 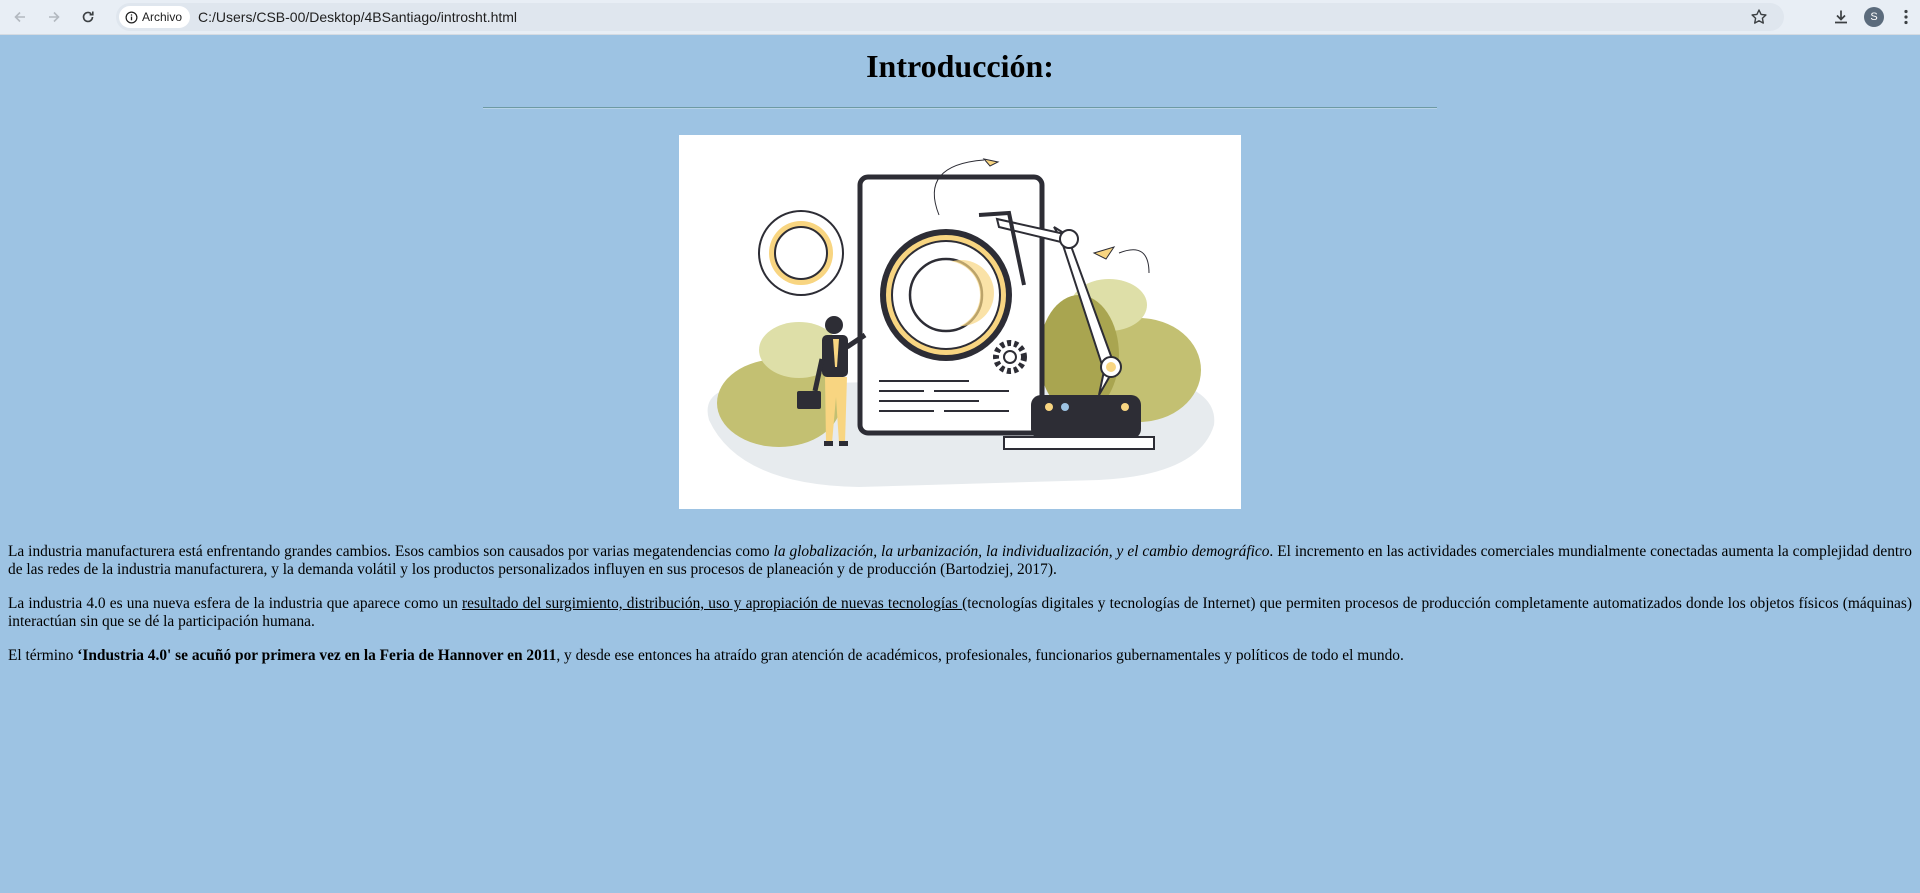 I want to click on industry-illustration-svg, so click(x=961, y=322).